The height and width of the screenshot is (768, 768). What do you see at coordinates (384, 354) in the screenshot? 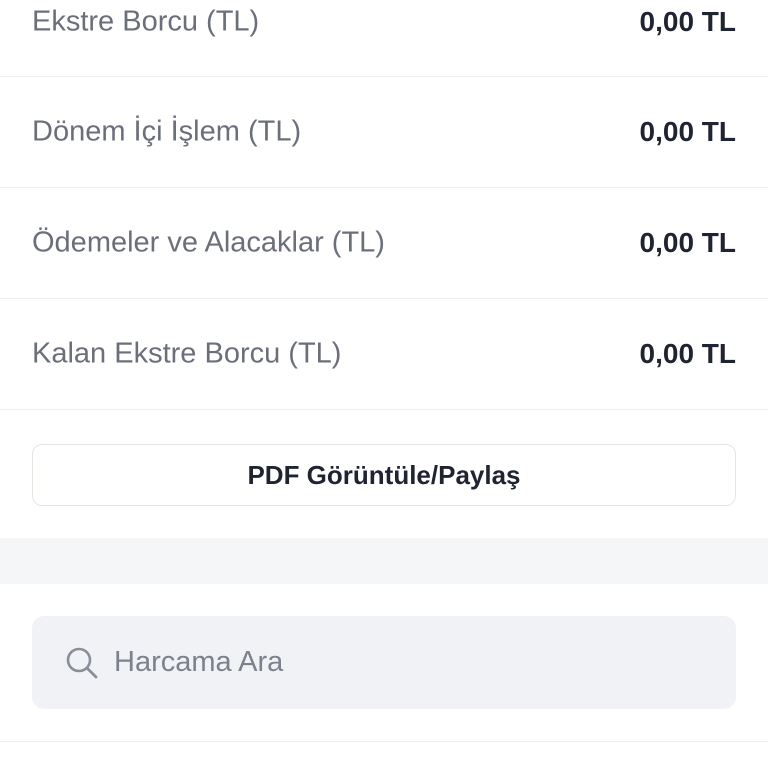
I see `summary-row-remaining-debt: Kalan Ekstre Borcu (TL) 0,00 TL` at bounding box center [384, 354].